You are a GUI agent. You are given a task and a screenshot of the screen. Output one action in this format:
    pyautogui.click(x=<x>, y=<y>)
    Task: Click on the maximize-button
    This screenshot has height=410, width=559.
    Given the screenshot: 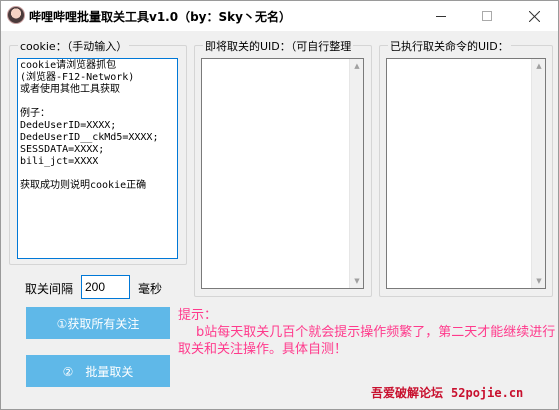 What is the action you would take?
    pyautogui.click(x=487, y=16)
    